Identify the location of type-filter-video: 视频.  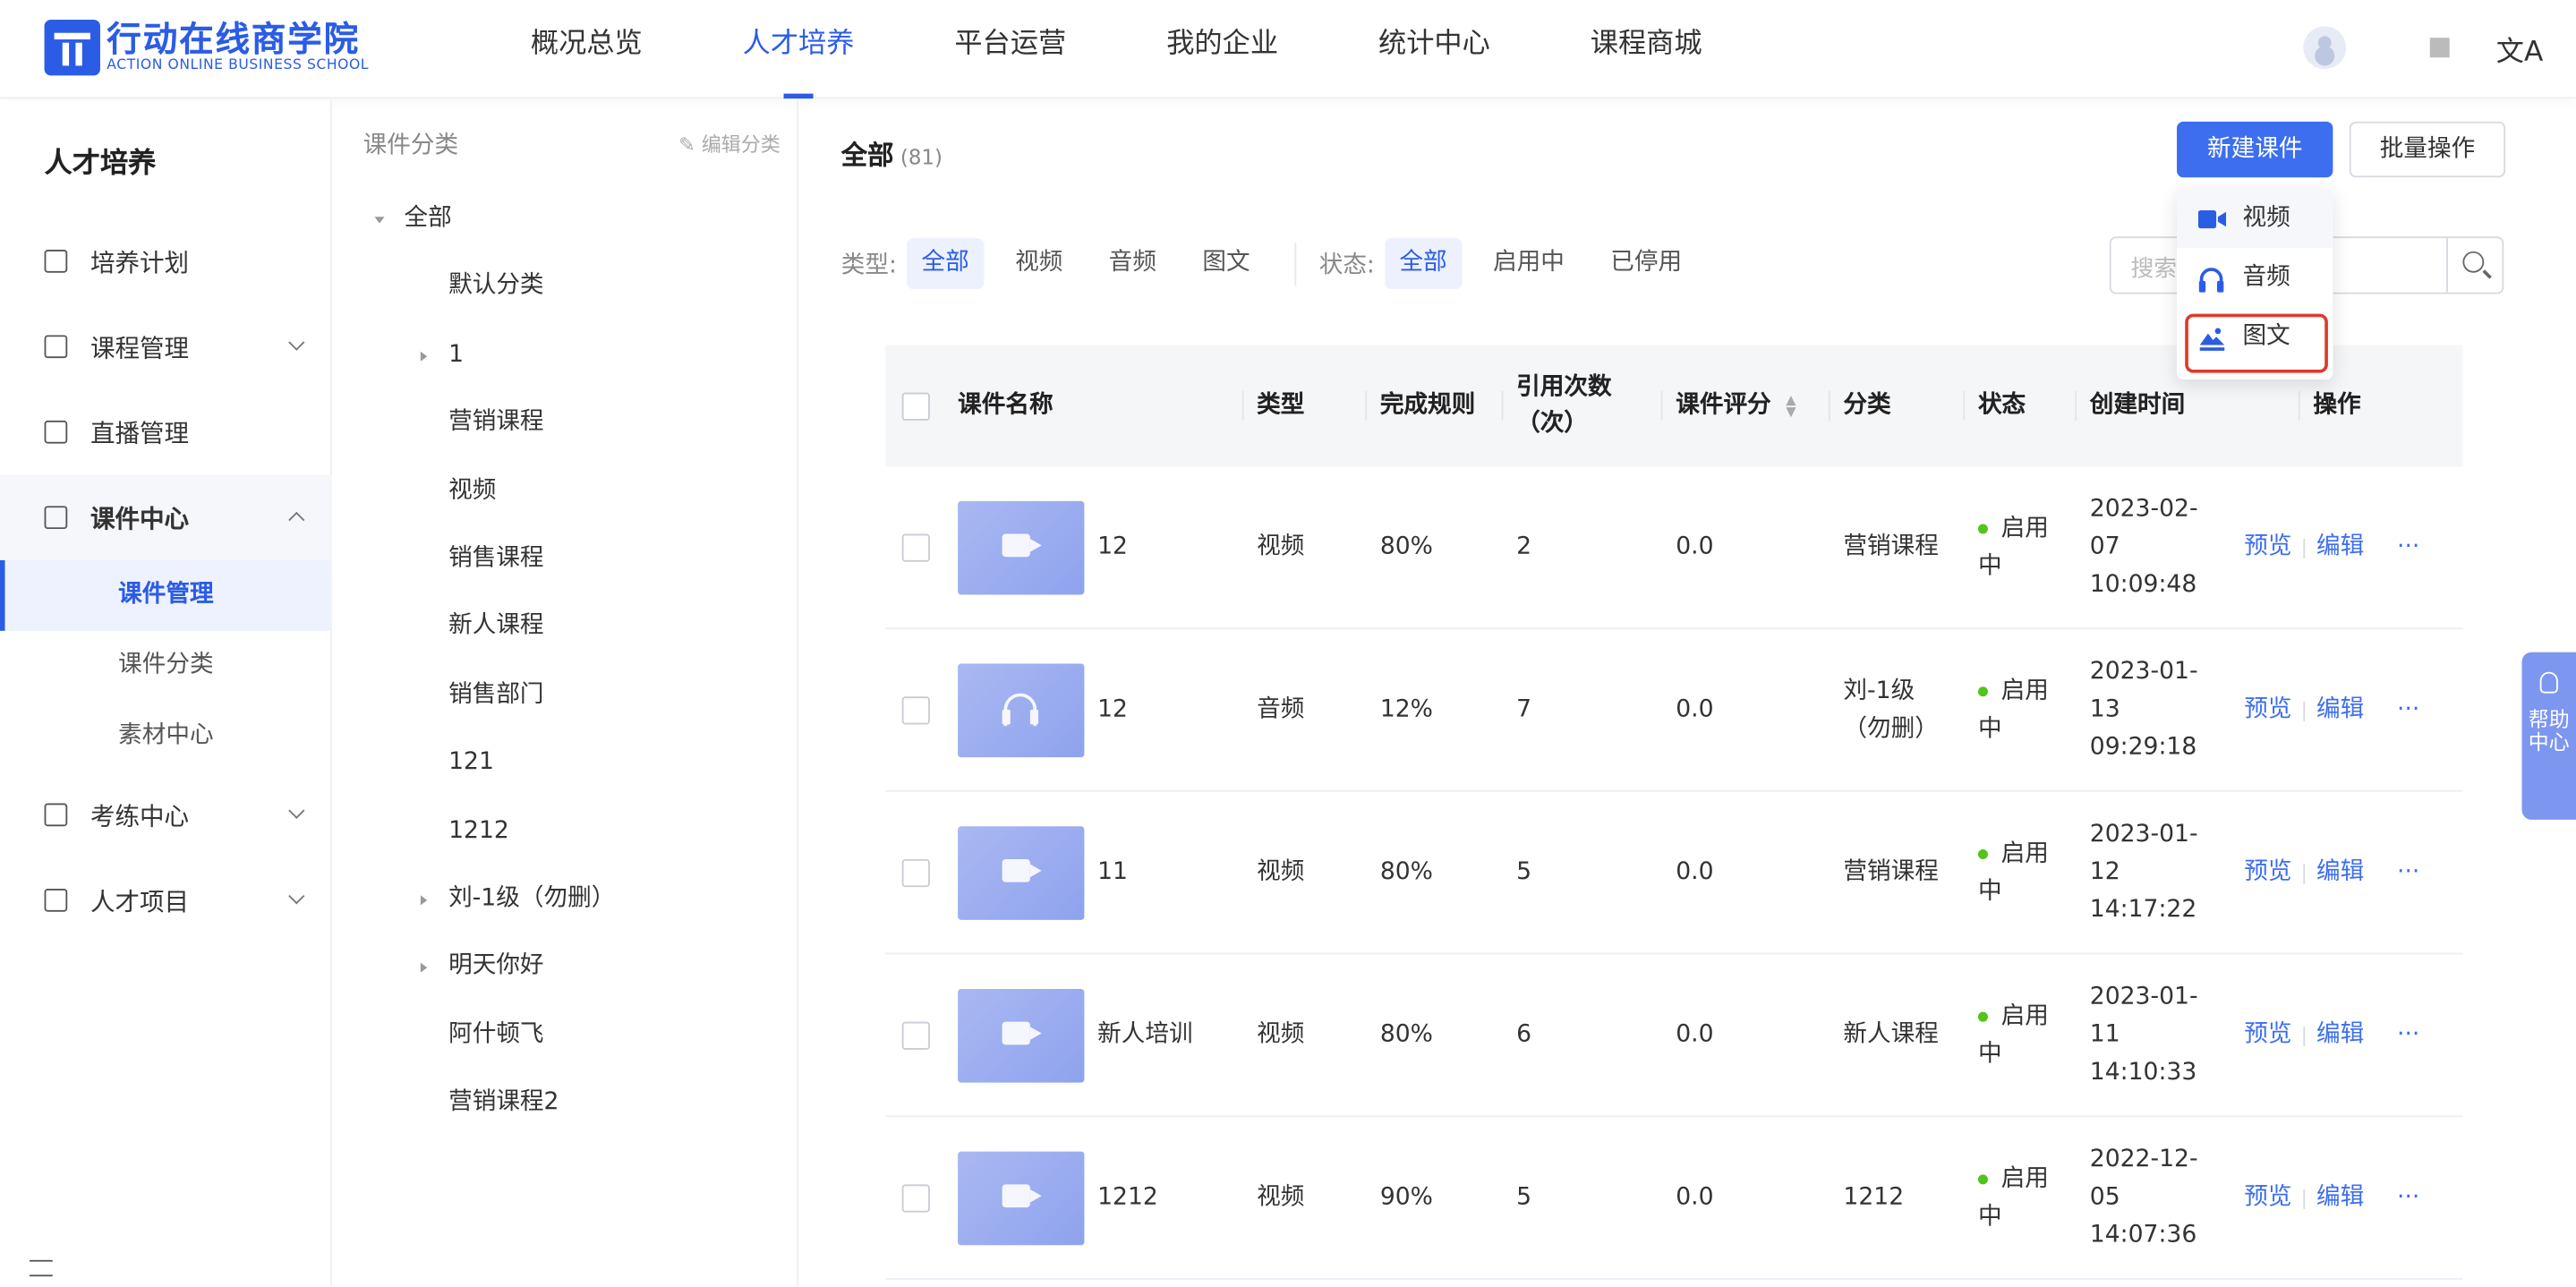
(1039, 263).